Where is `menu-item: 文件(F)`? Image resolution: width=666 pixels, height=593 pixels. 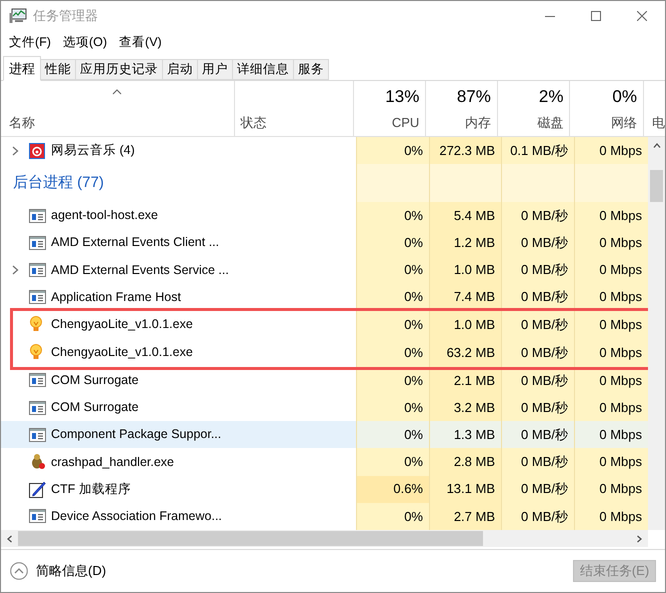
menu-item: 文件(F) is located at coordinates (30, 42).